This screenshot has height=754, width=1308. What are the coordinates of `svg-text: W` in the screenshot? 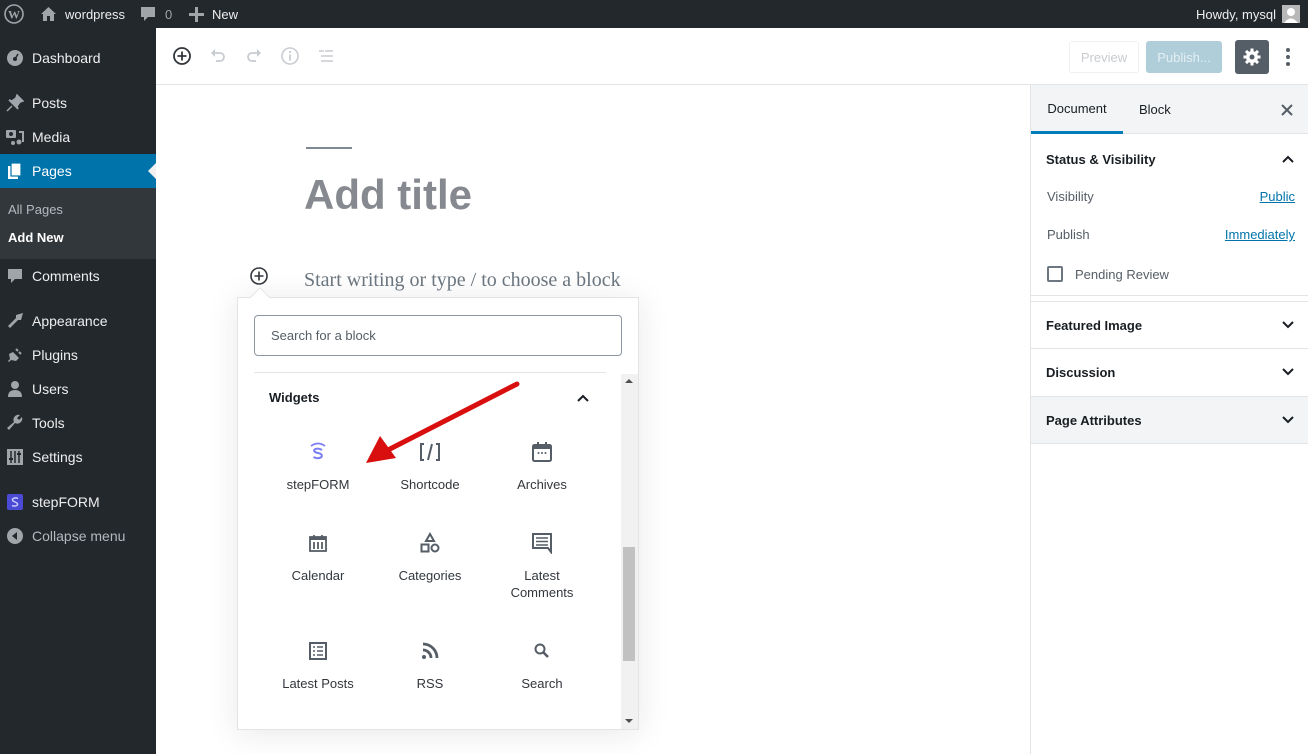 It's located at (14, 15).